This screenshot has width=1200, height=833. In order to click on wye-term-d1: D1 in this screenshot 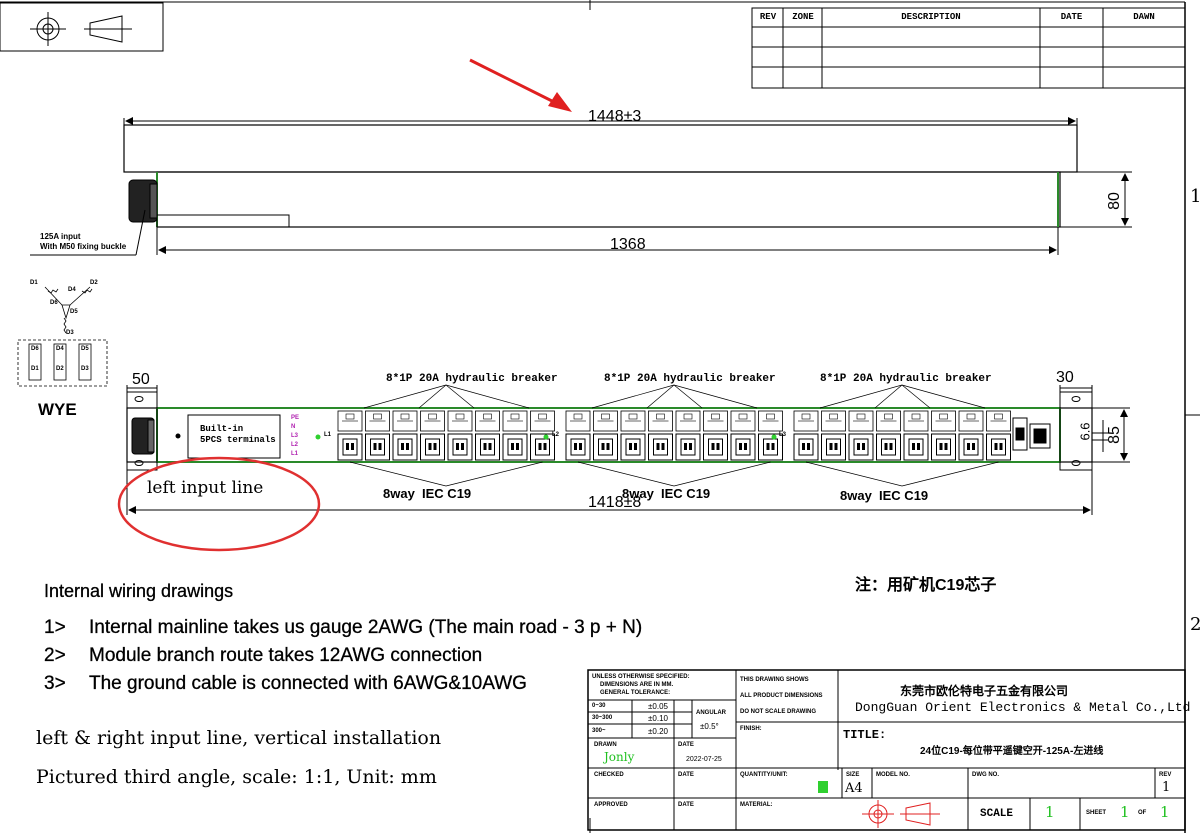, I will do `click(35, 369)`.